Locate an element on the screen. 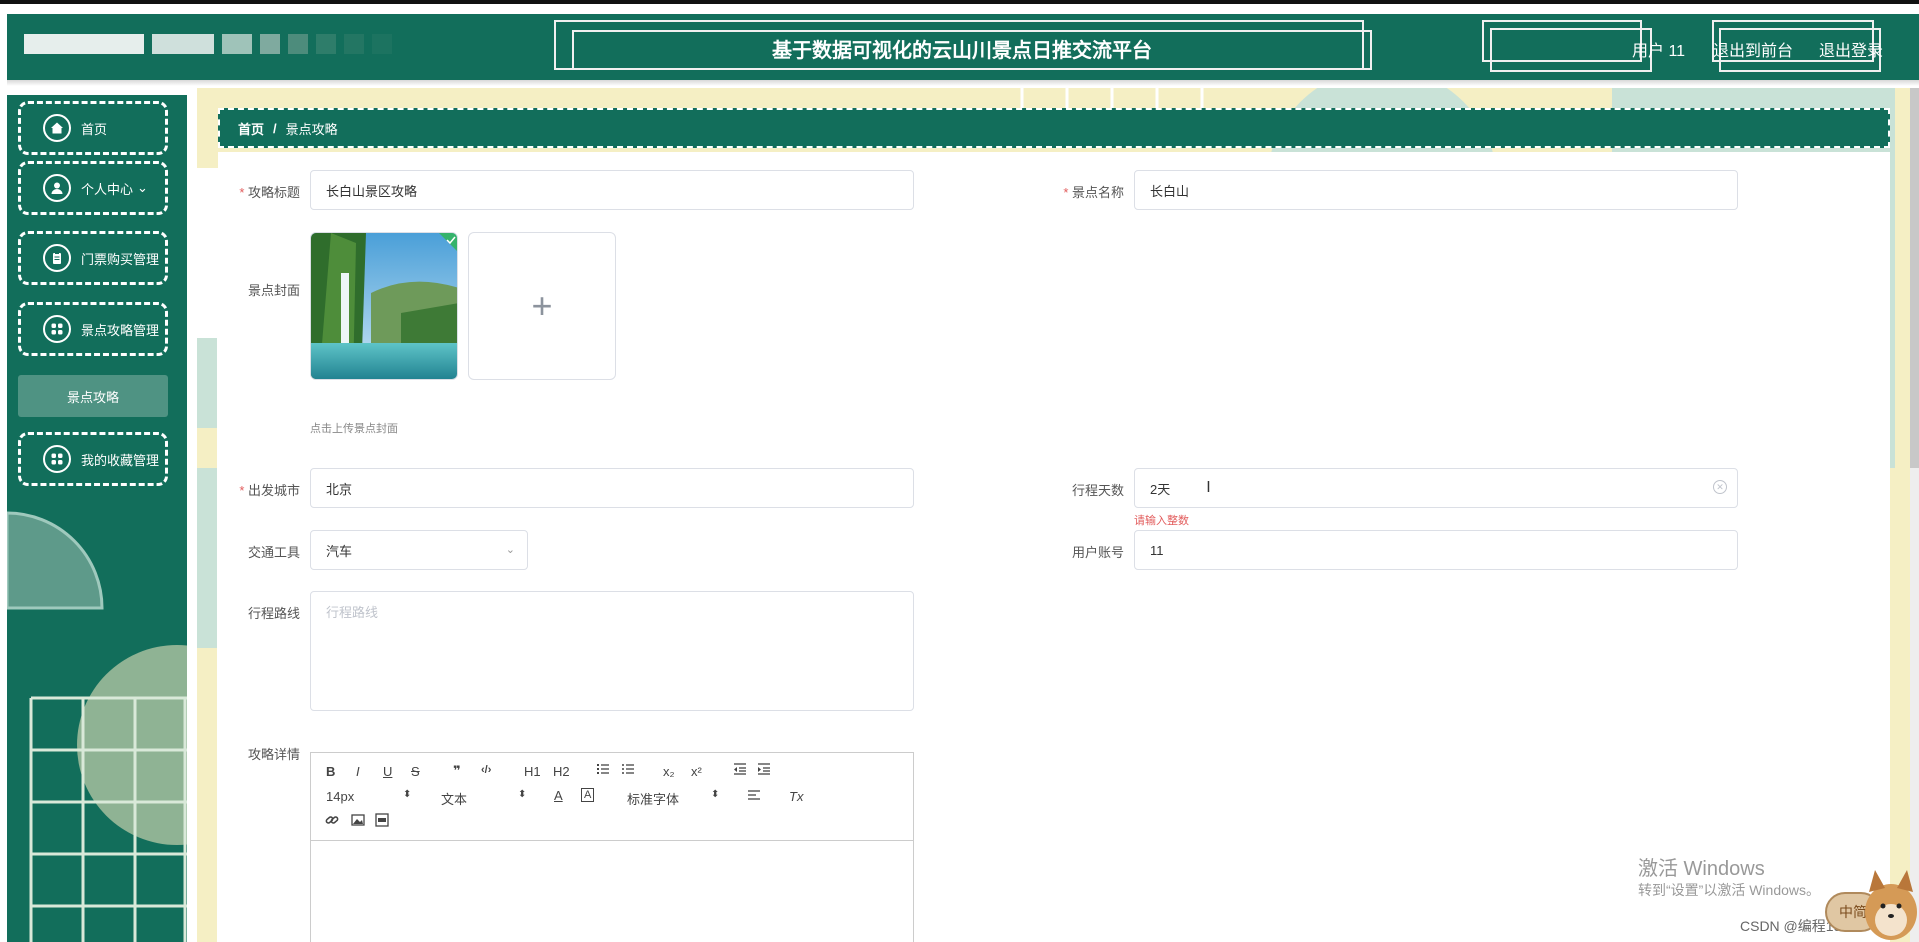  spot-name-label: * 景点名称 is located at coordinates (1093, 192).